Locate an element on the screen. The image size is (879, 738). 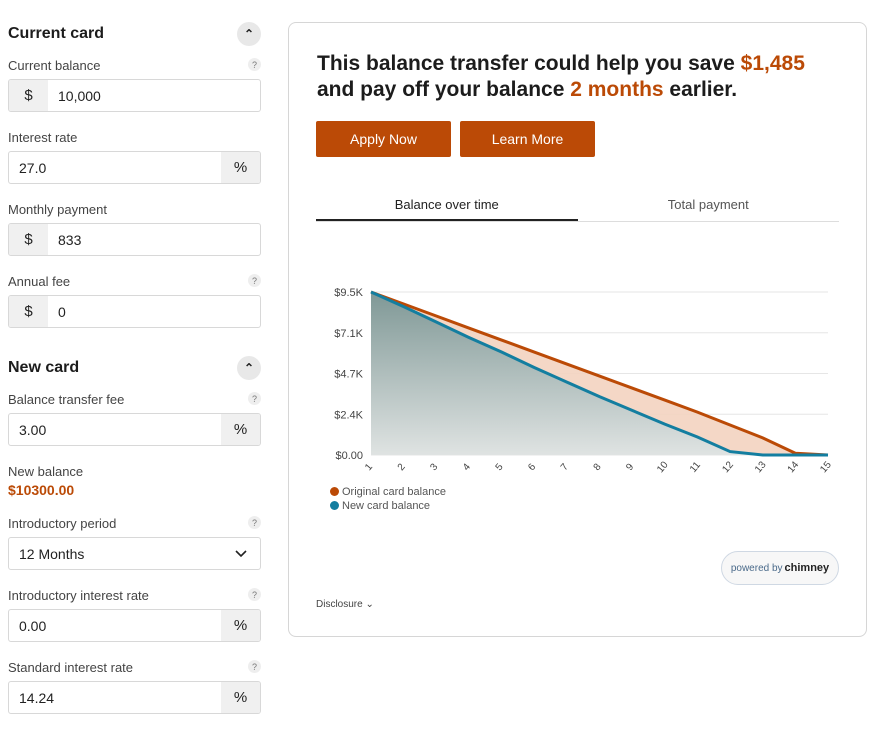
monthly-payment-value: 833 is located at coordinates (154, 239).